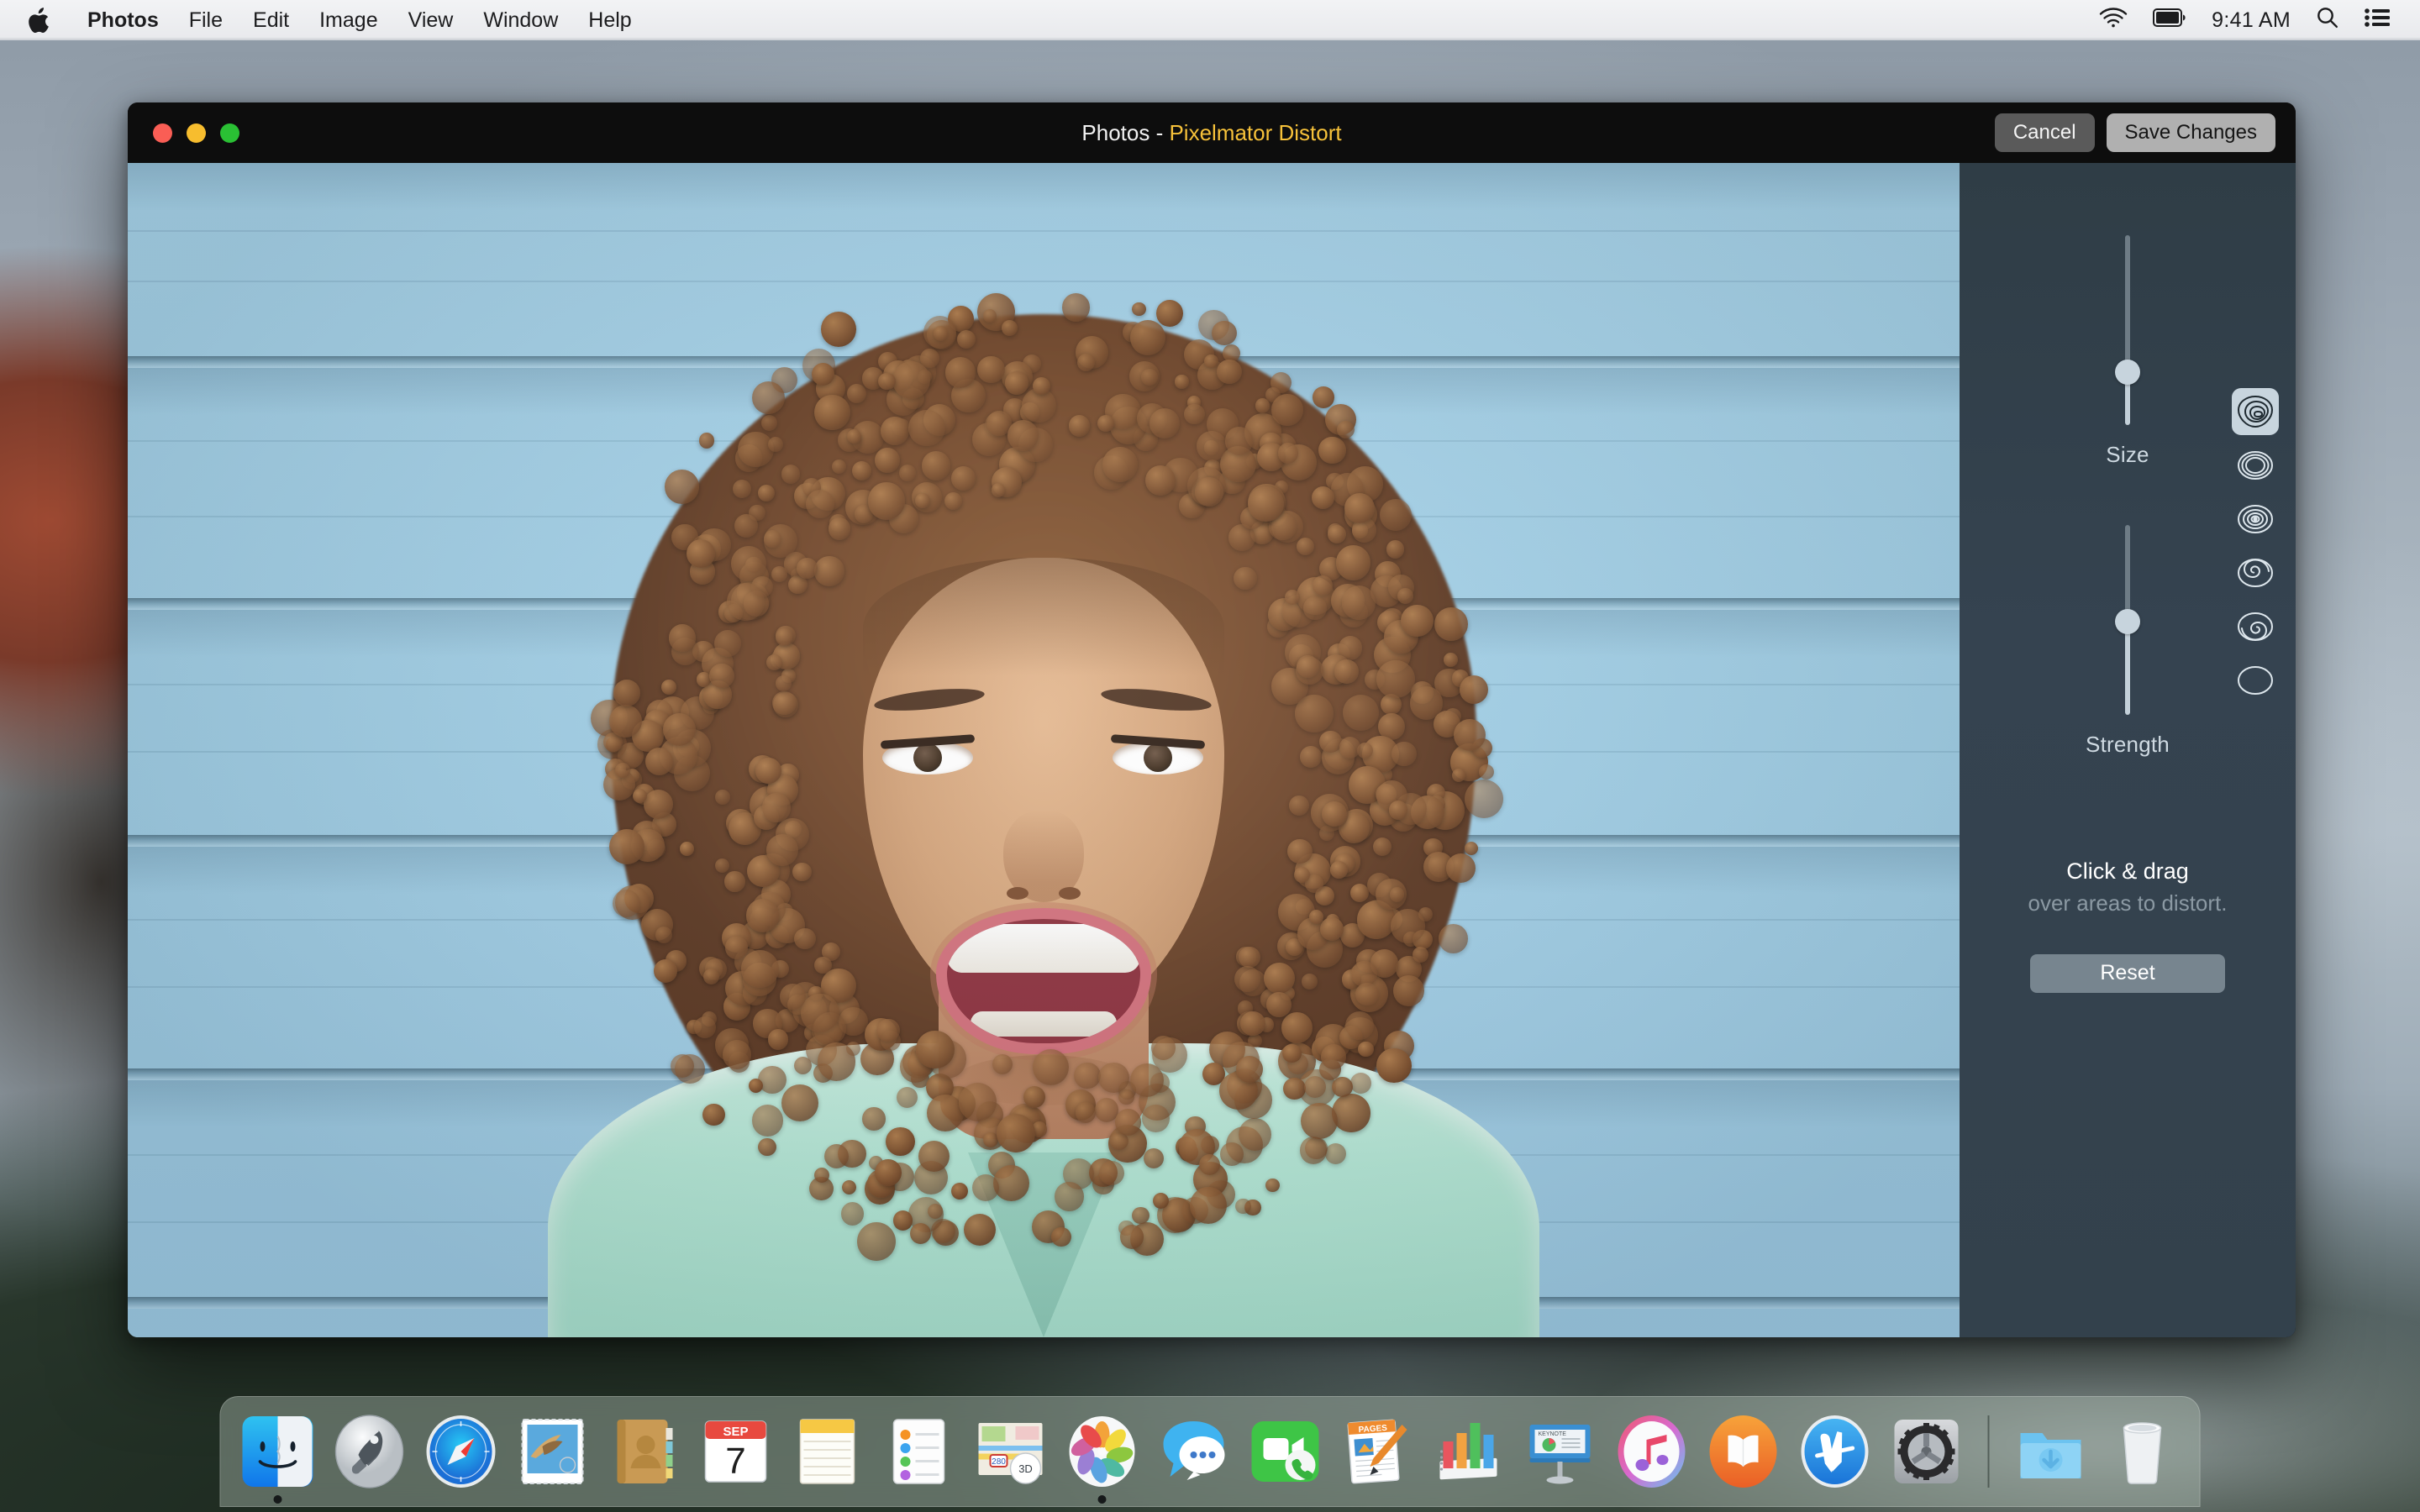  I want to click on traffic-light-buttons, so click(196, 133).